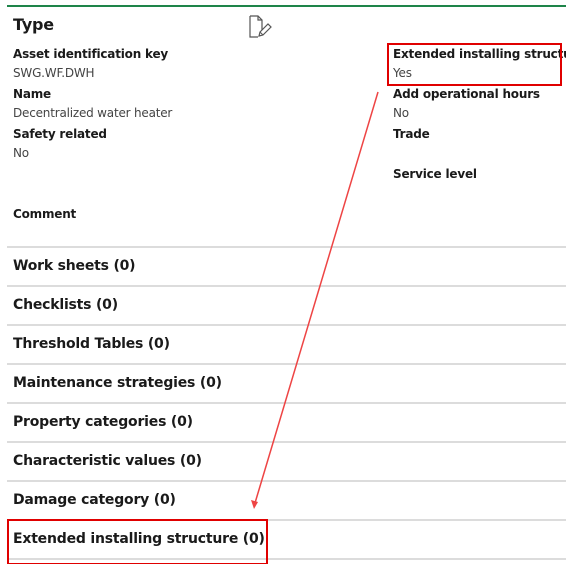 Image resolution: width=566 pixels, height=564 pixels. Describe the element at coordinates (60, 144) in the screenshot. I see `field-safety-related: Safety related No` at that location.